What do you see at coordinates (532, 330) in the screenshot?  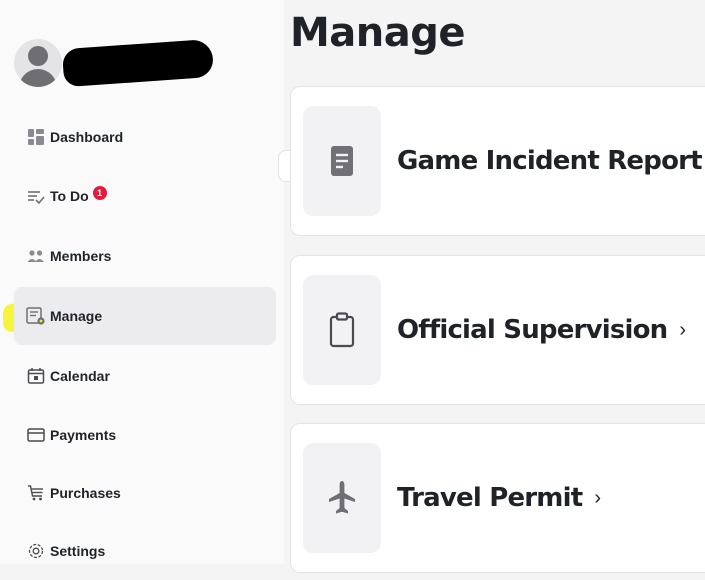 I see `card-label: Official Supervision` at bounding box center [532, 330].